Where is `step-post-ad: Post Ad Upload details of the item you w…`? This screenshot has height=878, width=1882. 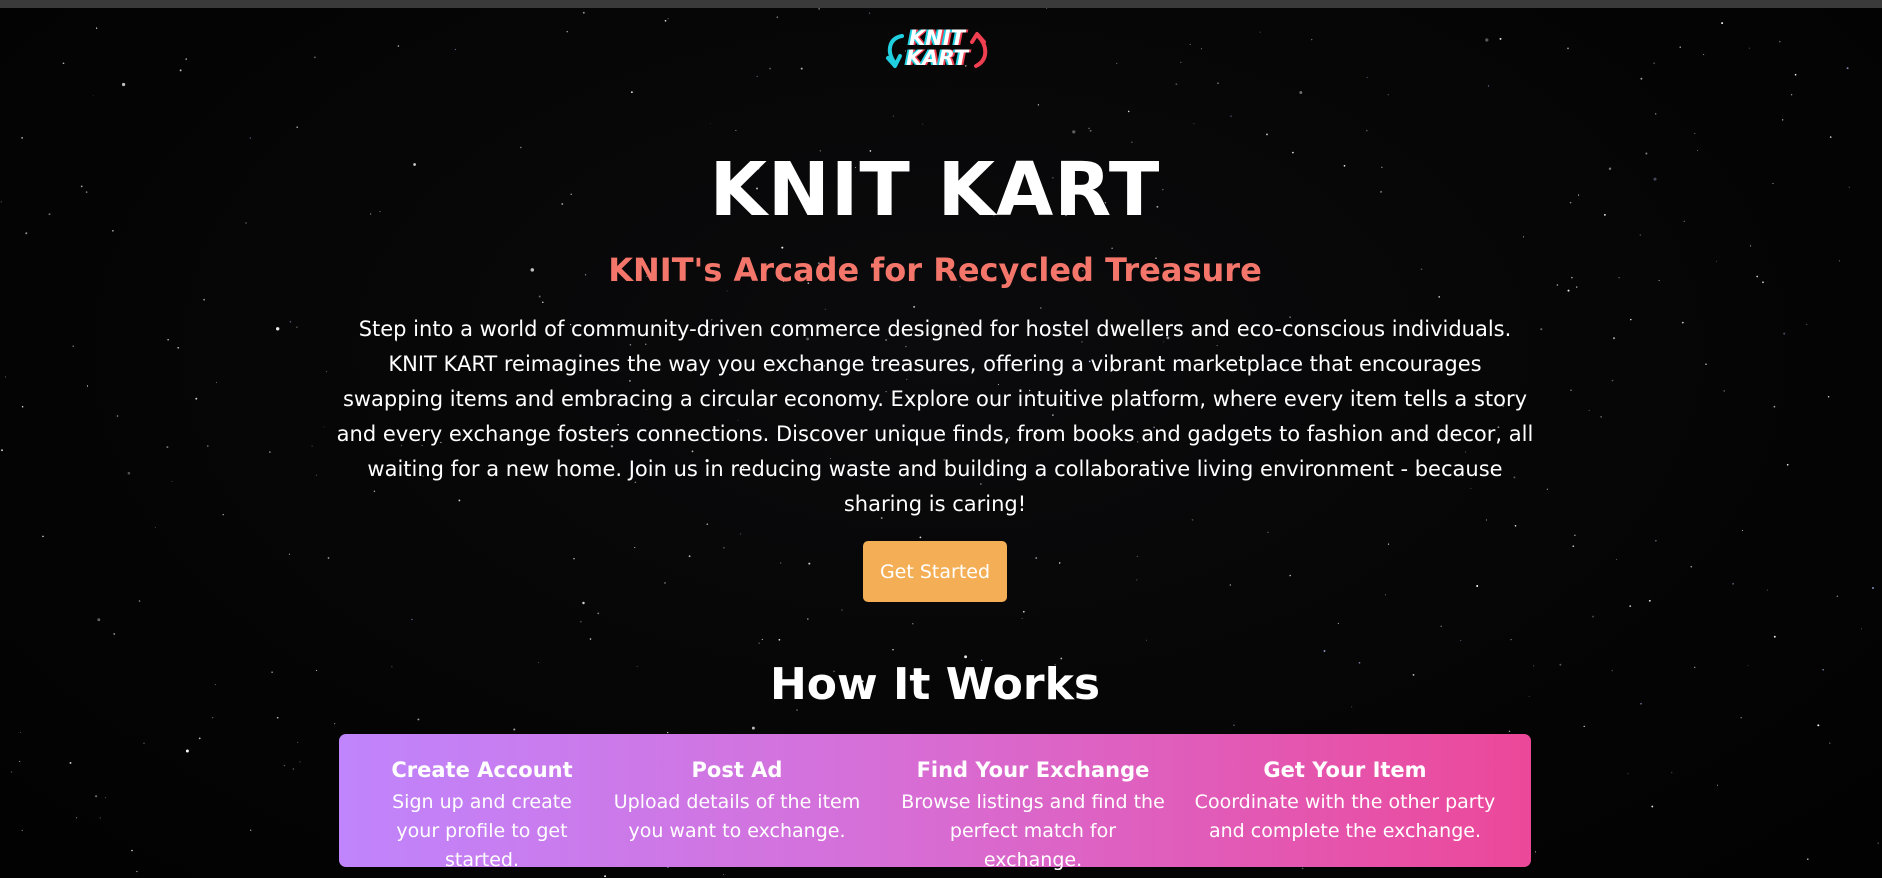 step-post-ad: Post Ad Upload details of the item you w… is located at coordinates (737, 801).